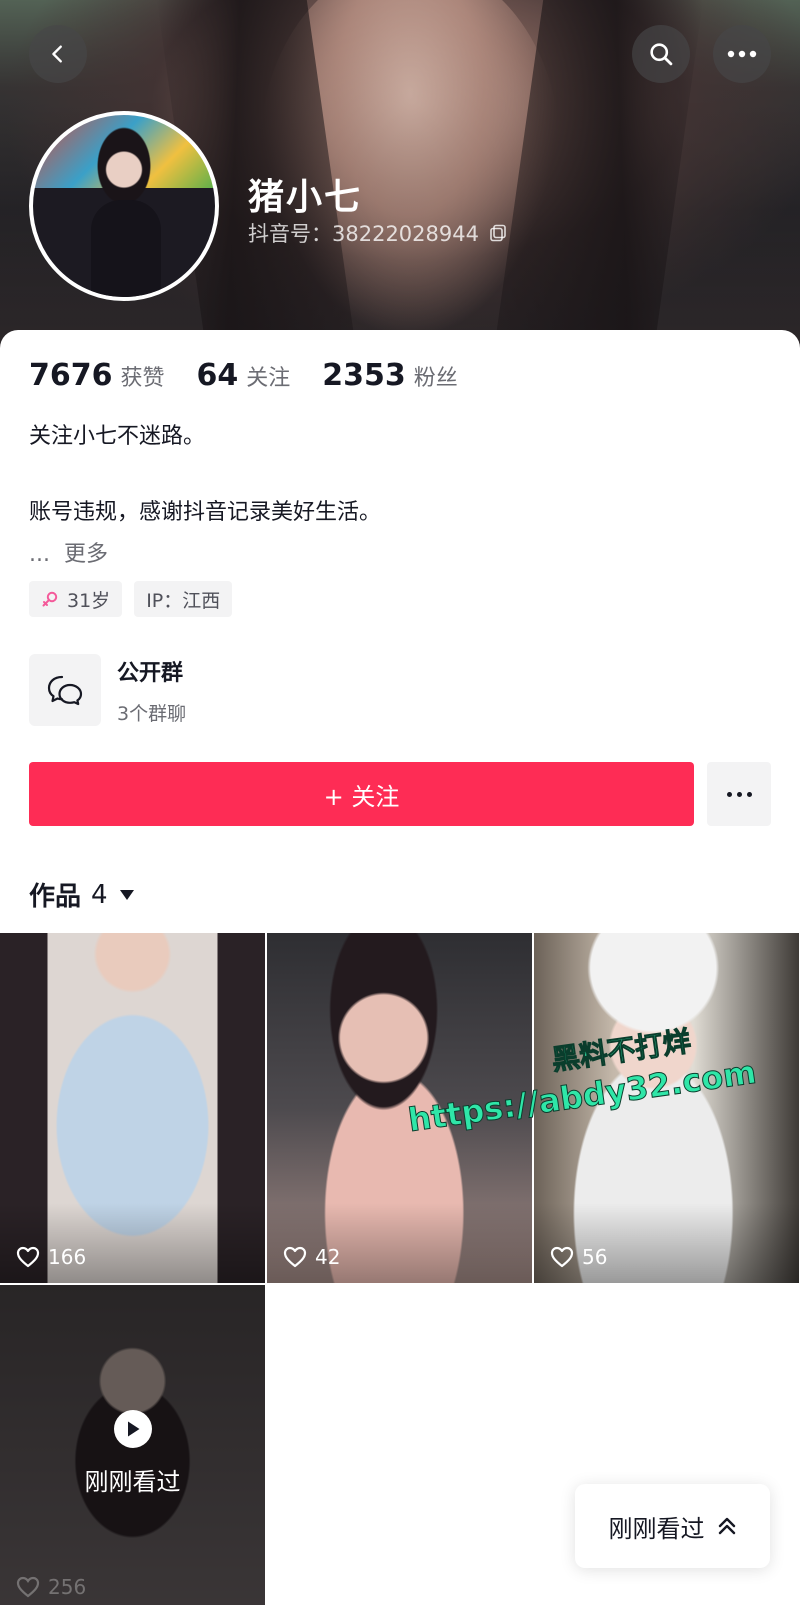 The width and height of the screenshot is (800, 1611). What do you see at coordinates (656, 1528) in the screenshot?
I see `float-button-label: 刚刚看过` at bounding box center [656, 1528].